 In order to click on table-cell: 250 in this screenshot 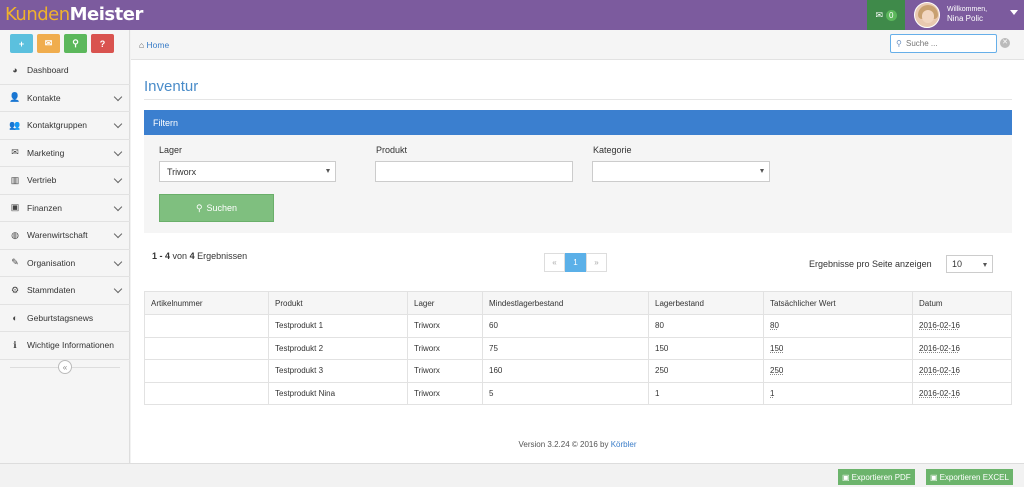, I will do `click(706, 371)`.